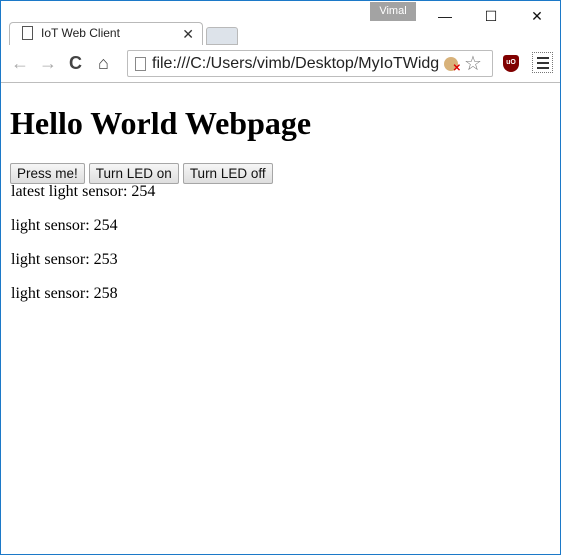 The image size is (561, 555). What do you see at coordinates (537, 16) in the screenshot?
I see `close-window-button: ✕` at bounding box center [537, 16].